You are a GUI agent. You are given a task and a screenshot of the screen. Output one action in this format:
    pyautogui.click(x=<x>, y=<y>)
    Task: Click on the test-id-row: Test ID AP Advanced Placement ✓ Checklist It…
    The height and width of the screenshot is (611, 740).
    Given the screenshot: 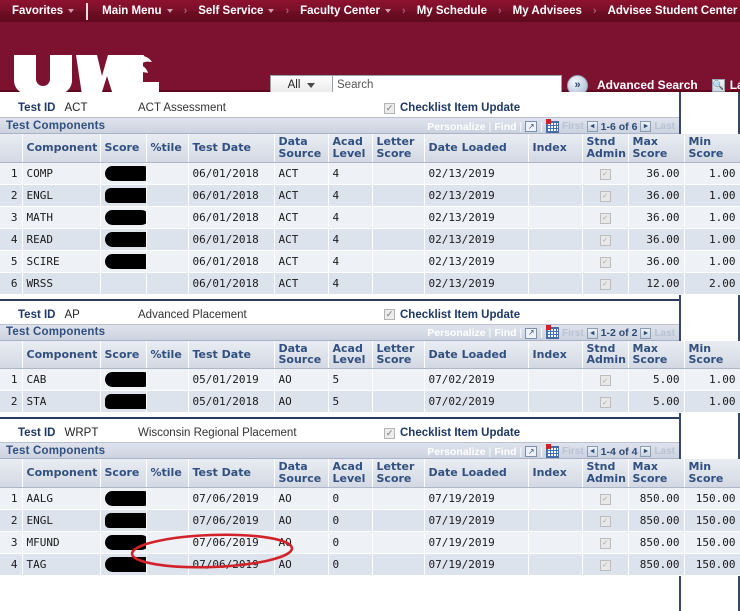 What is the action you would take?
    pyautogui.click(x=339, y=315)
    